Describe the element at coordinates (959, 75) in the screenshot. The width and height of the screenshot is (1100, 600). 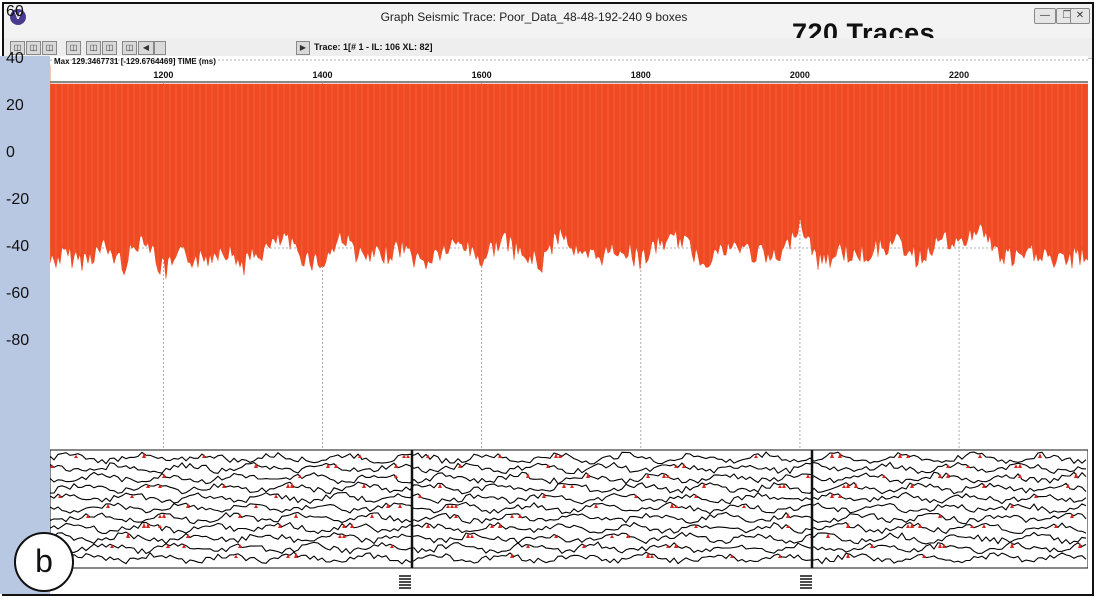
I see `x-tick-label: 2200` at that location.